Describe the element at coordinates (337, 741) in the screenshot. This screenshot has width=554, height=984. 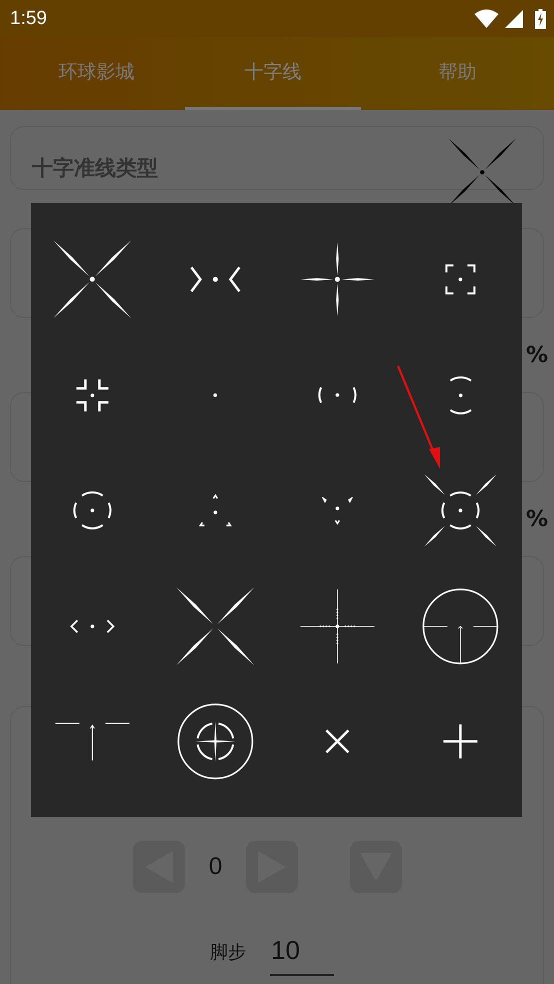
I see `x-icon` at that location.